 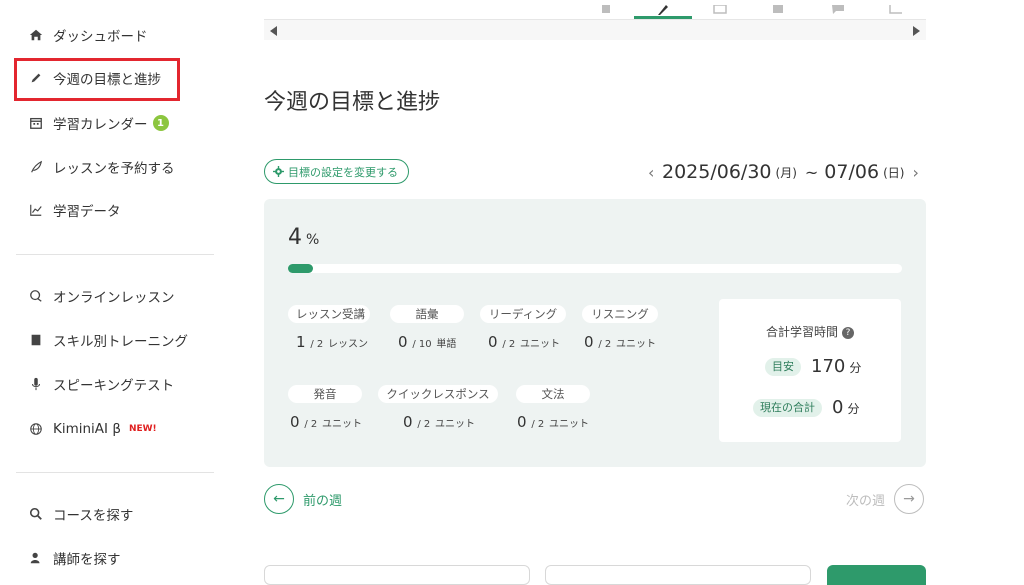 What do you see at coordinates (325, 407) in the screenshot?
I see `category-pronunciation: 発音 0 / 2 ユニット` at bounding box center [325, 407].